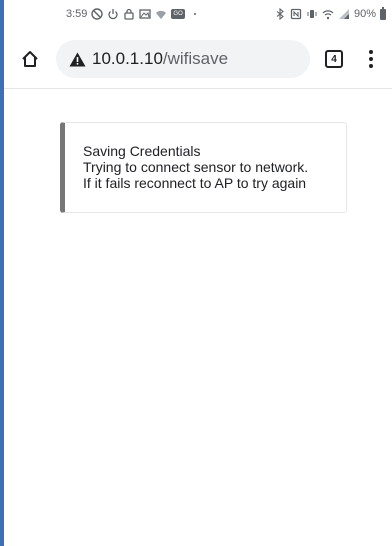 Image resolution: width=392 pixels, height=546 pixels. I want to click on message-line-connecting: Trying to connect sensor to network., so click(196, 167).